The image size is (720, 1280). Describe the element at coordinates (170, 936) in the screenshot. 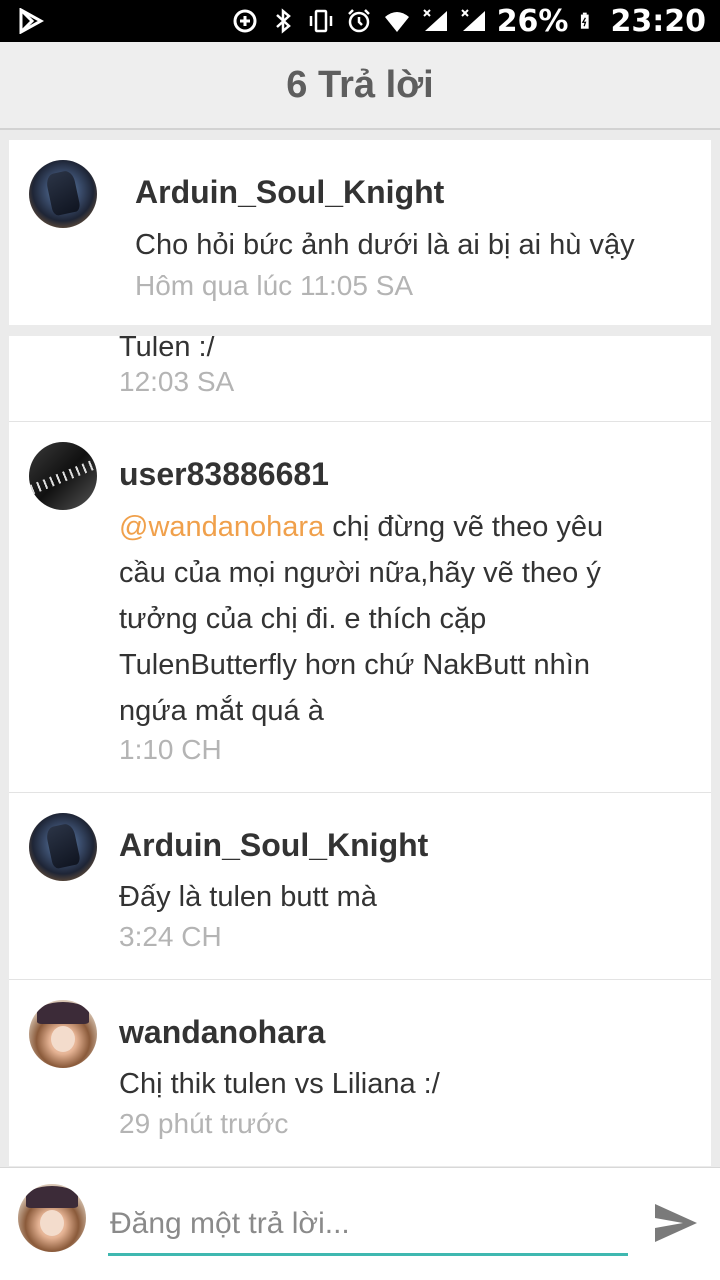

I see `reply-time: 3:24 CH` at that location.